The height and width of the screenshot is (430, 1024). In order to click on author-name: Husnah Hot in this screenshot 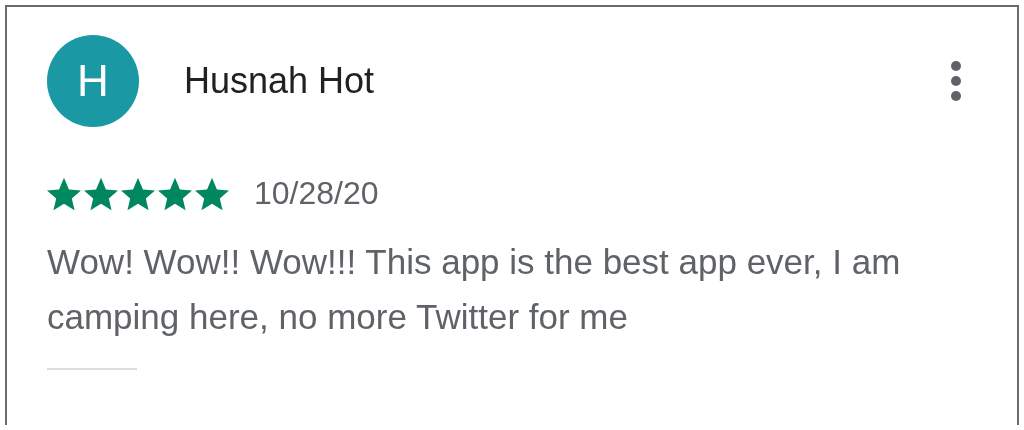, I will do `click(280, 81)`.